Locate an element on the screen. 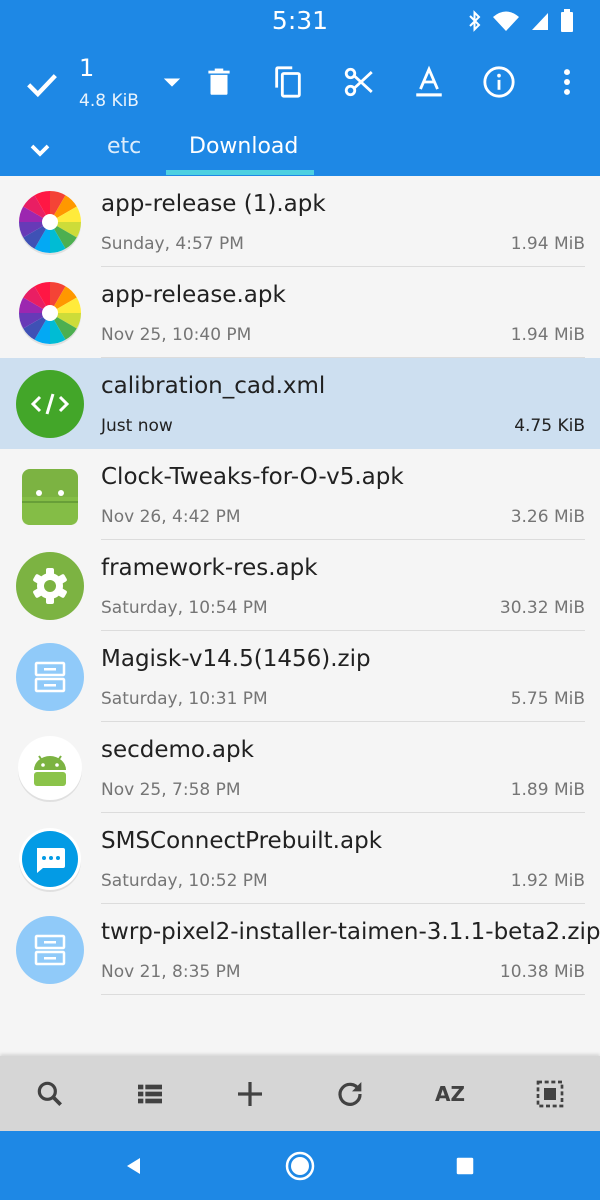 This screenshot has width=600, height=1200. file-date: Just now is located at coordinates (137, 426).